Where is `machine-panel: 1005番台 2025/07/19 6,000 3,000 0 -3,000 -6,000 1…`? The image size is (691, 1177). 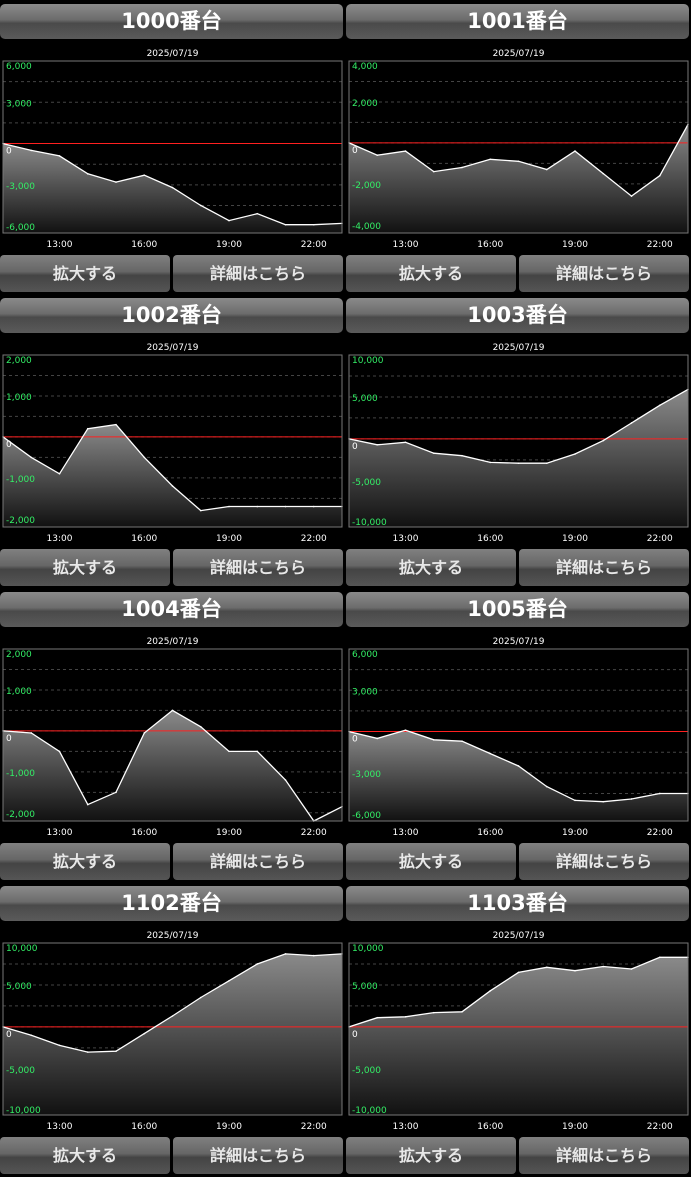 machine-panel: 1005番台 2025/07/19 6,000 3,000 0 -3,000 -6,000 1… is located at coordinates (518, 735).